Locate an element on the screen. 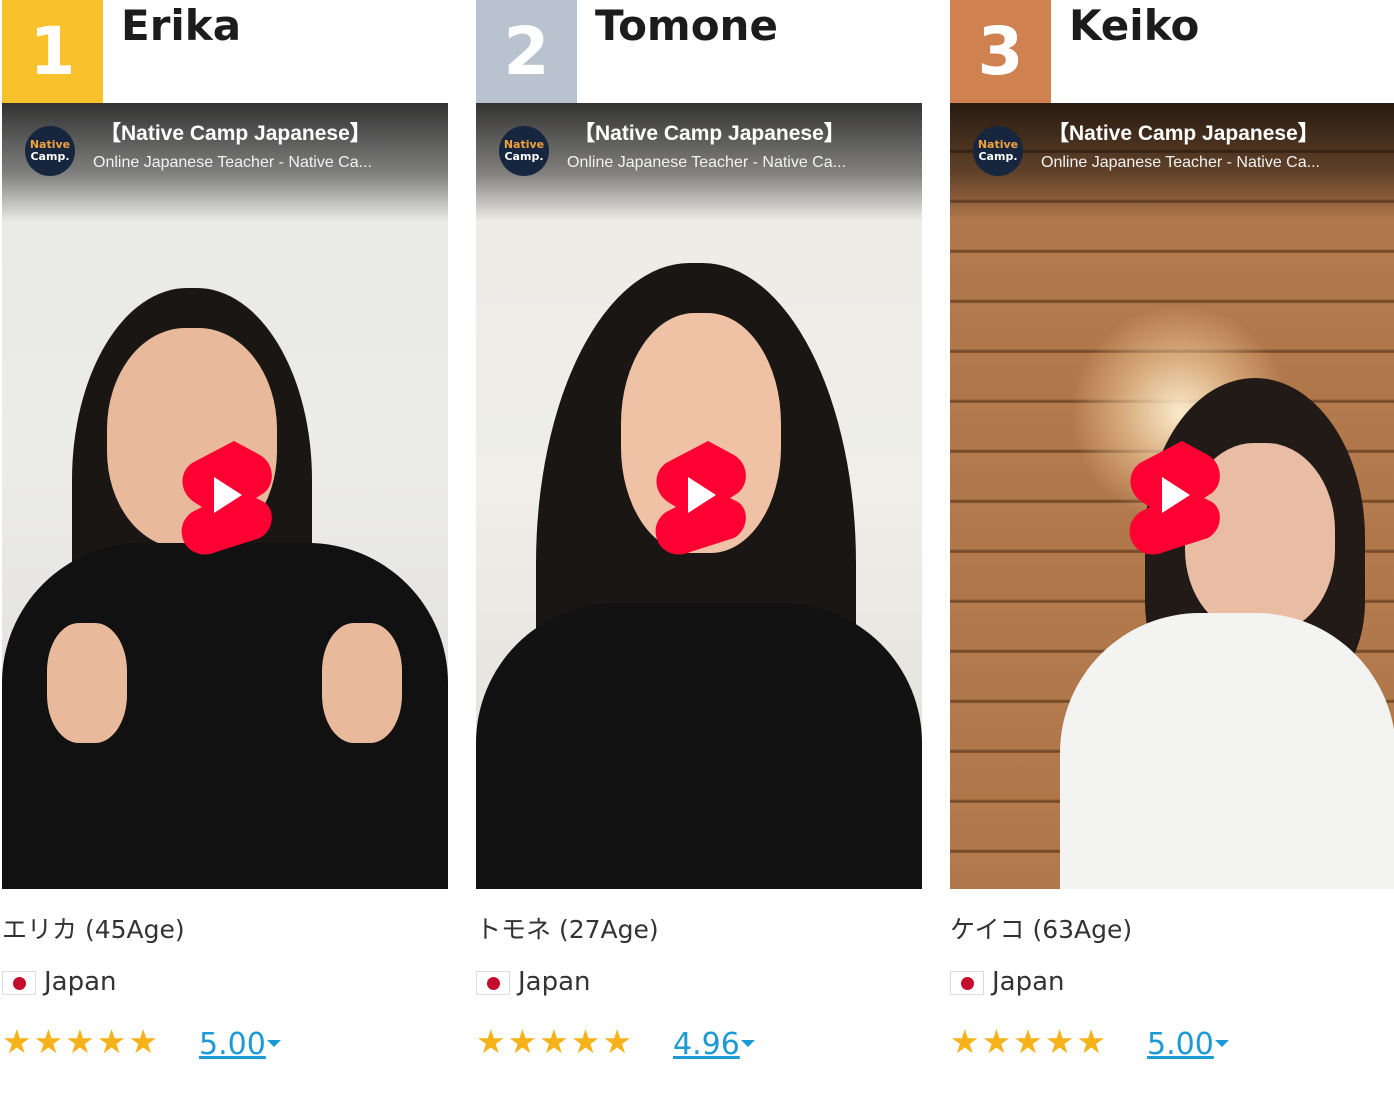 Image resolution: width=1394 pixels, height=1100 pixels. rating-row: ★★★★★ 4.96 is located at coordinates (626, 1044).